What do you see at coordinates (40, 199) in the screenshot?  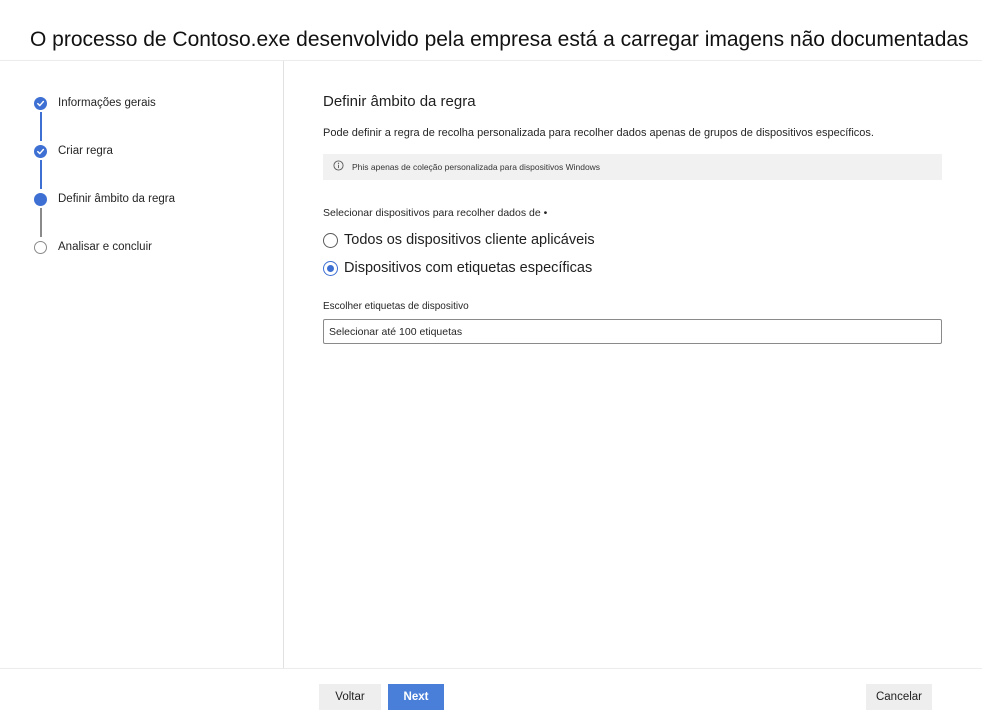 I see `current-step-icon` at bounding box center [40, 199].